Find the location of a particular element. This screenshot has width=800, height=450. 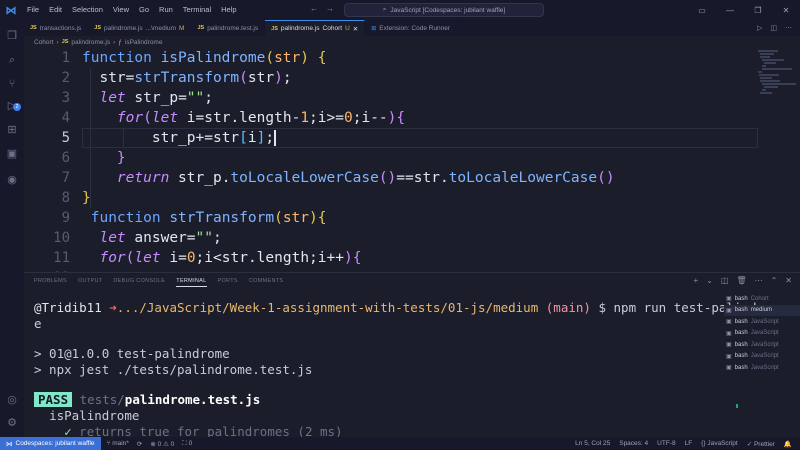

terminal-item-sub: Cohort is located at coordinates (759, 298).